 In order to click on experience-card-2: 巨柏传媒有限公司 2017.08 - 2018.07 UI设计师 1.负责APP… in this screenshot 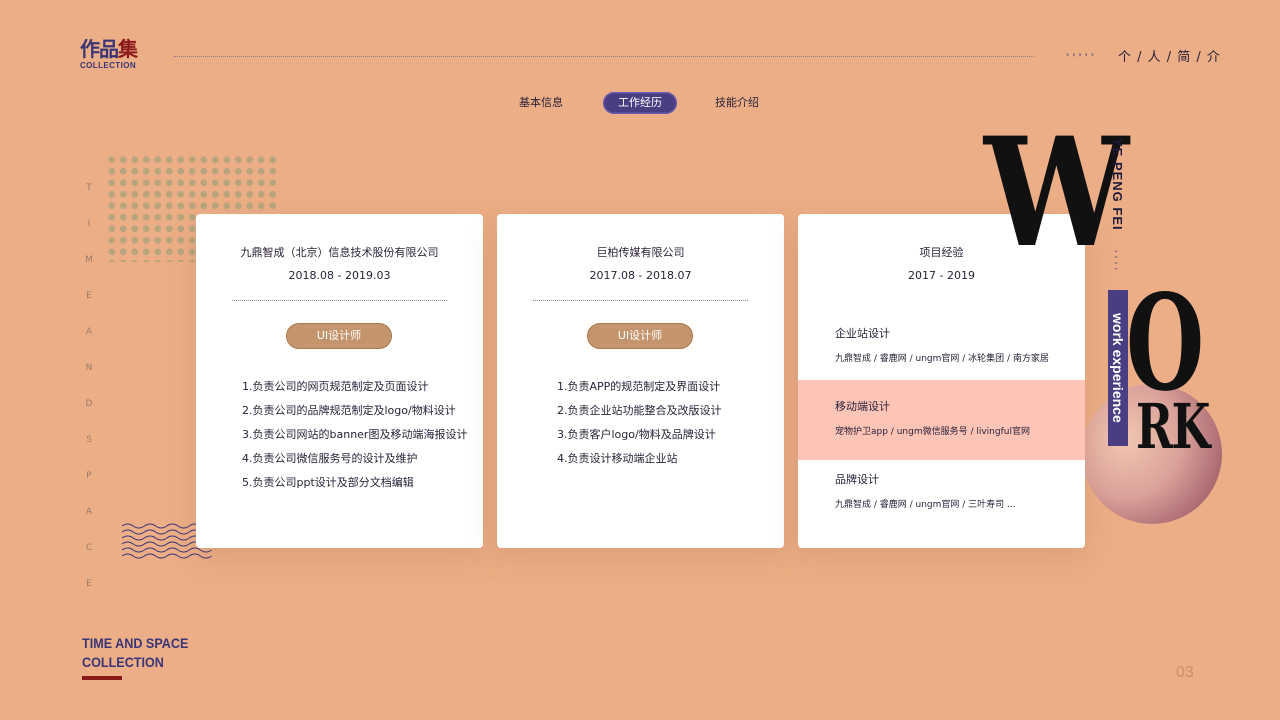, I will do `click(640, 381)`.